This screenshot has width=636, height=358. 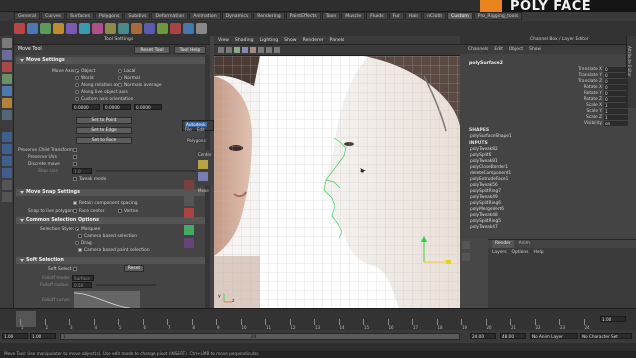 I want to click on falloff-radius-field: 0.50, so click(x=82, y=285).